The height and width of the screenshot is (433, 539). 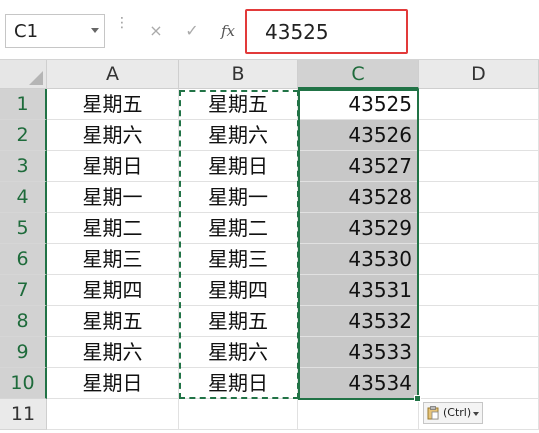 What do you see at coordinates (358, 74) in the screenshot?
I see `column-header-c: C` at bounding box center [358, 74].